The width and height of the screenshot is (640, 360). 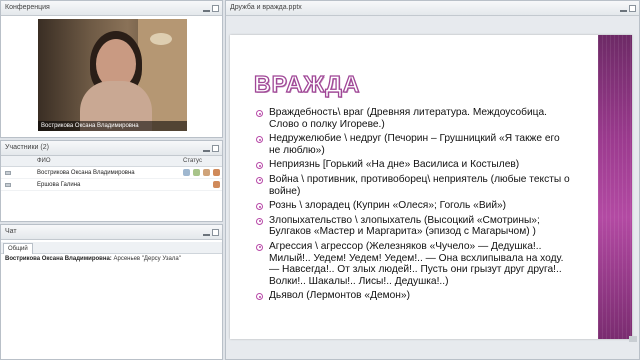 What do you see at coordinates (432, 8) in the screenshot?
I see `document-header: Дружба и вражда.pptx` at bounding box center [432, 8].